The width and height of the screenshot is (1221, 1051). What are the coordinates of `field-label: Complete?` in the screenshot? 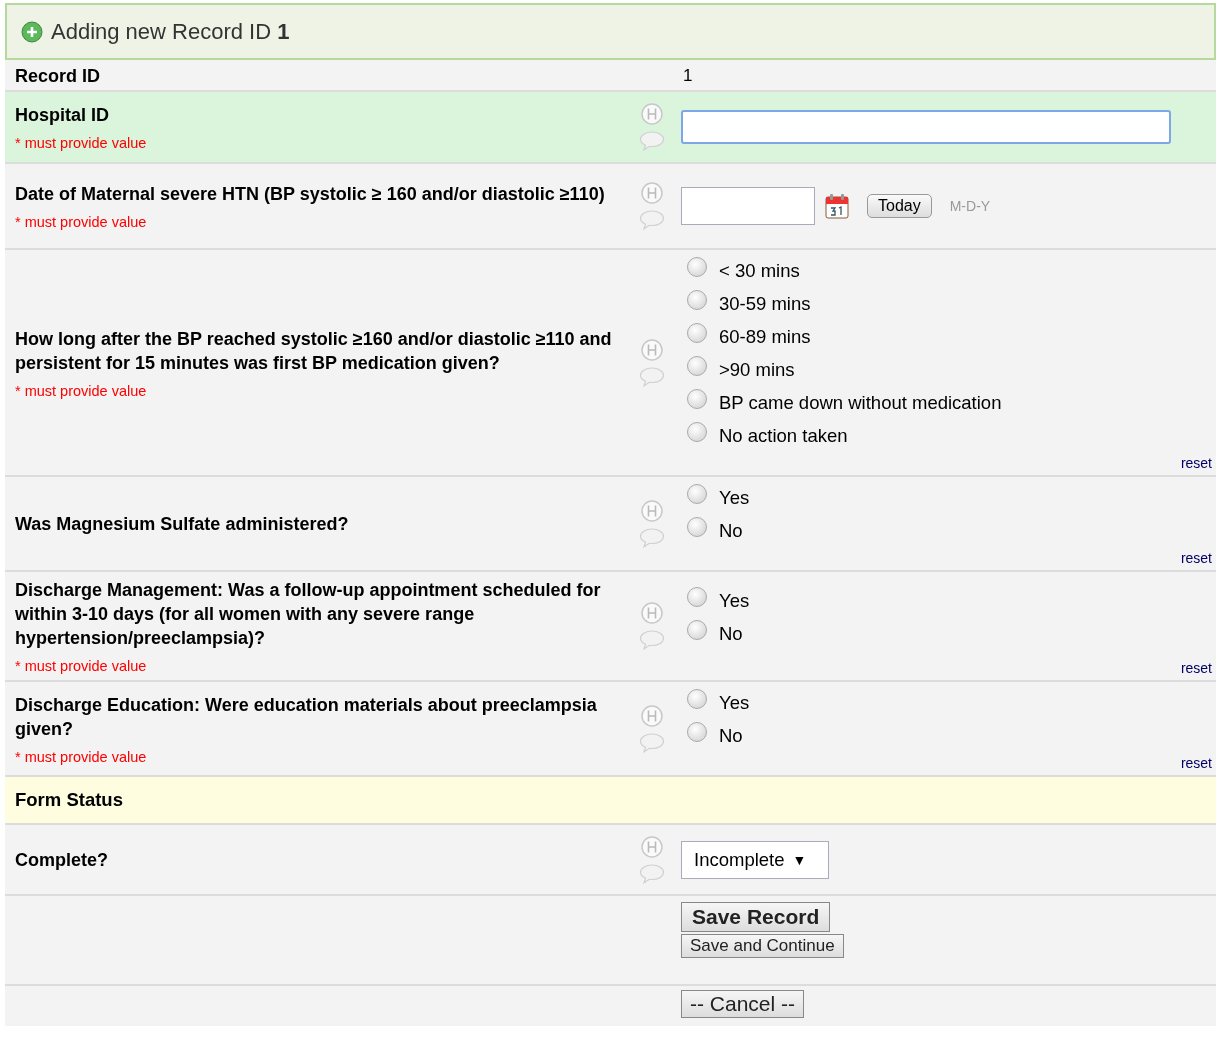 It's located at (62, 860).